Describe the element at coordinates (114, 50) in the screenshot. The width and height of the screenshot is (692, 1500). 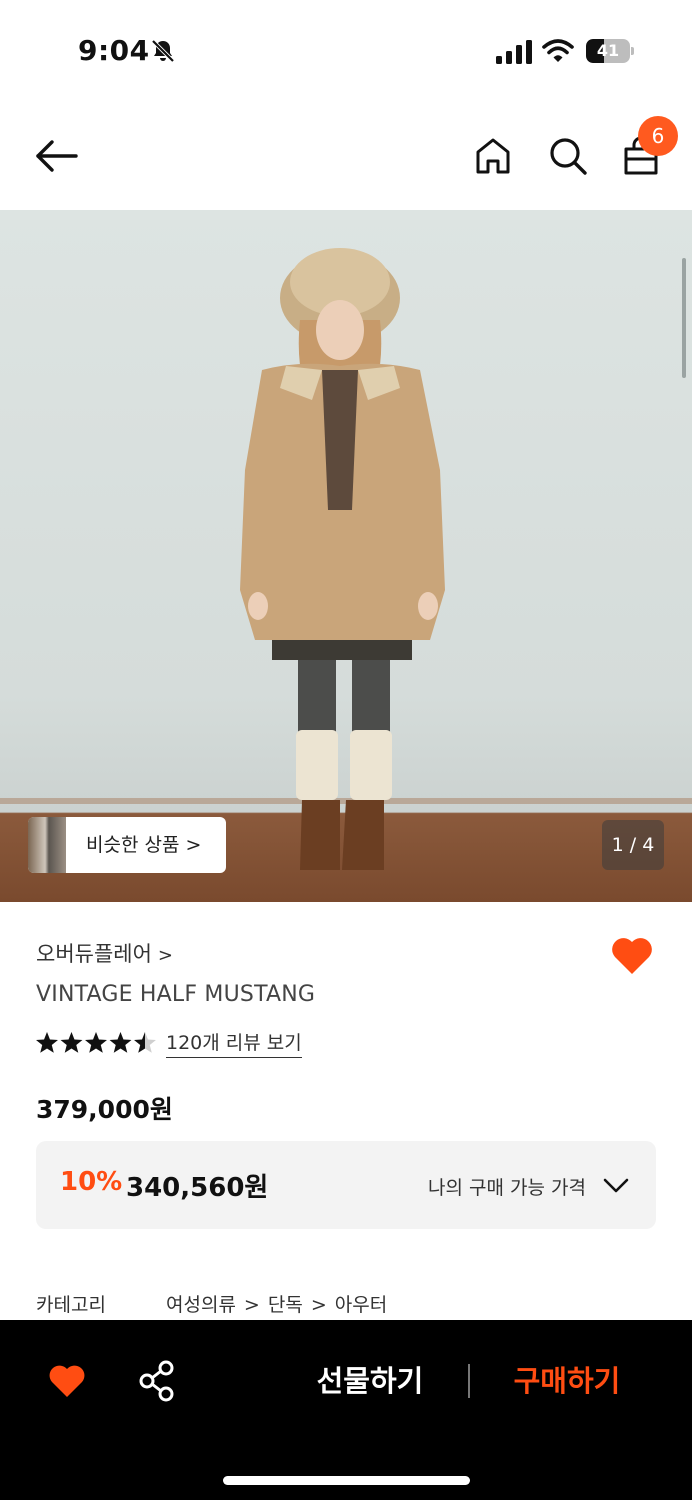
I see `status-time: 9:04` at that location.